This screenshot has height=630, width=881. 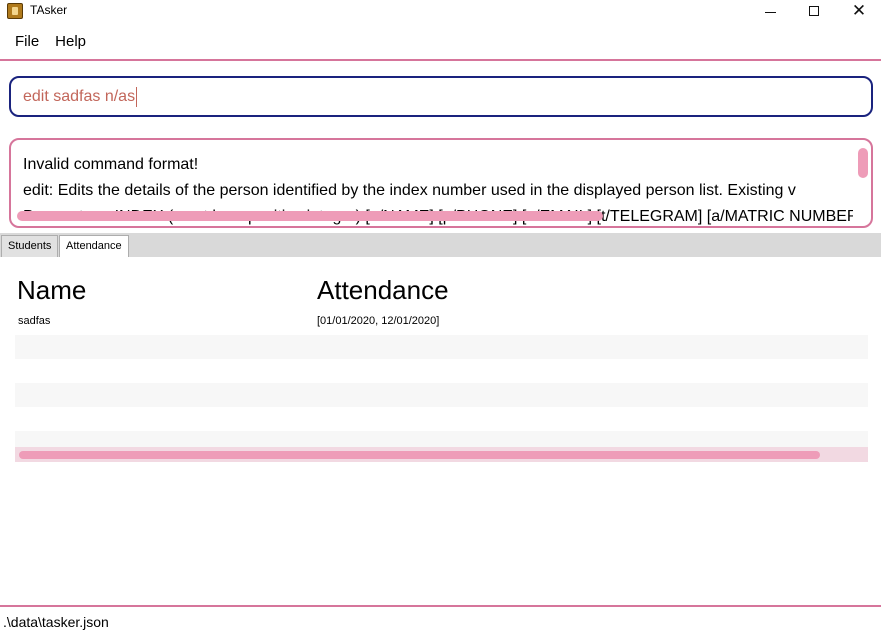 What do you see at coordinates (440, 11) in the screenshot?
I see `title-bar: TAsker ✕` at bounding box center [440, 11].